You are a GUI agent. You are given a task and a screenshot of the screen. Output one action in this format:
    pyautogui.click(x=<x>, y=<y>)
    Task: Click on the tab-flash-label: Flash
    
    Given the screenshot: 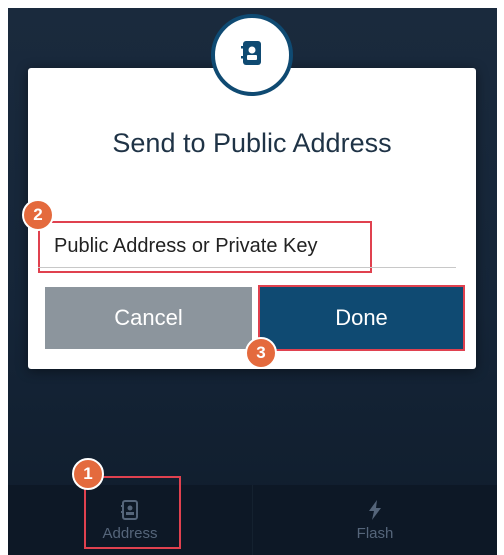 What is the action you would take?
    pyautogui.click(x=375, y=533)
    